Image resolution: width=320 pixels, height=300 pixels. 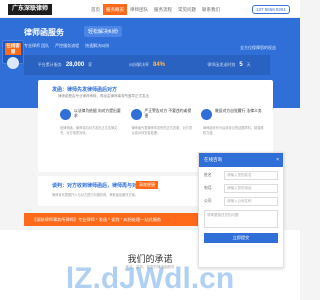 I want to click on nav-item-process: 服务流程, so click(x=163, y=9).